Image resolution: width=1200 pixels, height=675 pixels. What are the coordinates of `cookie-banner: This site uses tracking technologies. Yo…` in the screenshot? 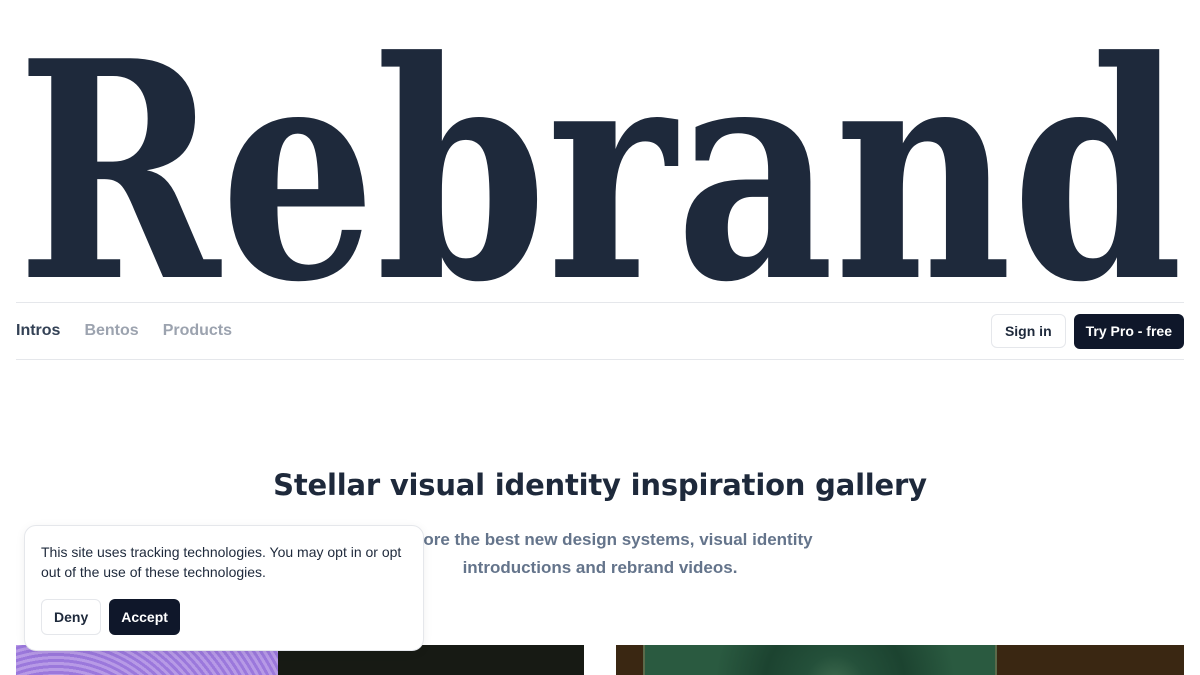 It's located at (224, 588).